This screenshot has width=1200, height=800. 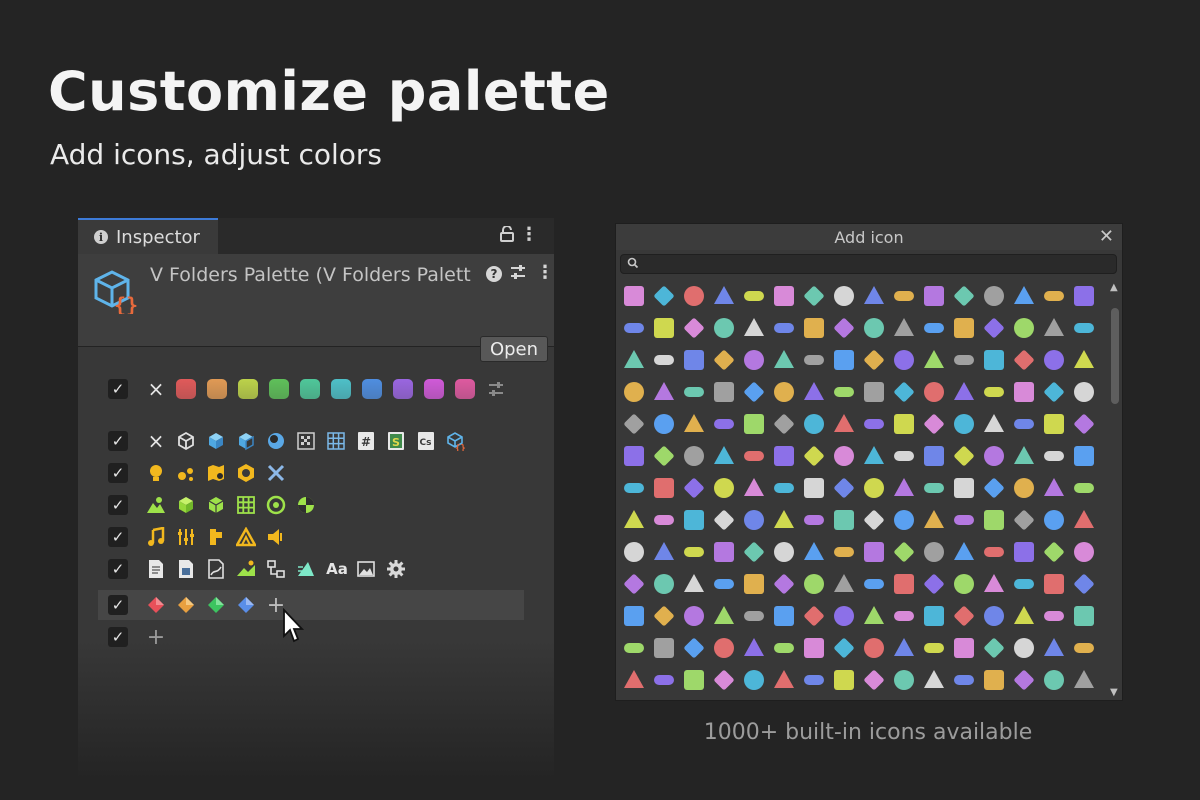 I want to click on checker-icon, so click(x=306, y=441).